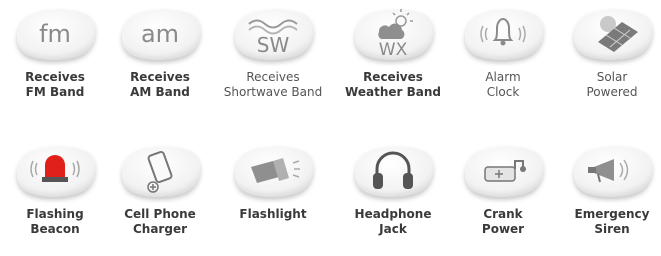 The image size is (661, 256). Describe the element at coordinates (393, 221) in the screenshot. I see `feature-label: Headphone Jack` at that location.